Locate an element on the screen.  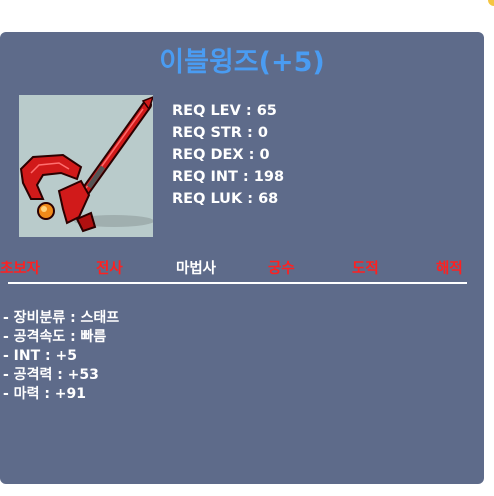
red-staff-weapon-icon is located at coordinates (86, 164).